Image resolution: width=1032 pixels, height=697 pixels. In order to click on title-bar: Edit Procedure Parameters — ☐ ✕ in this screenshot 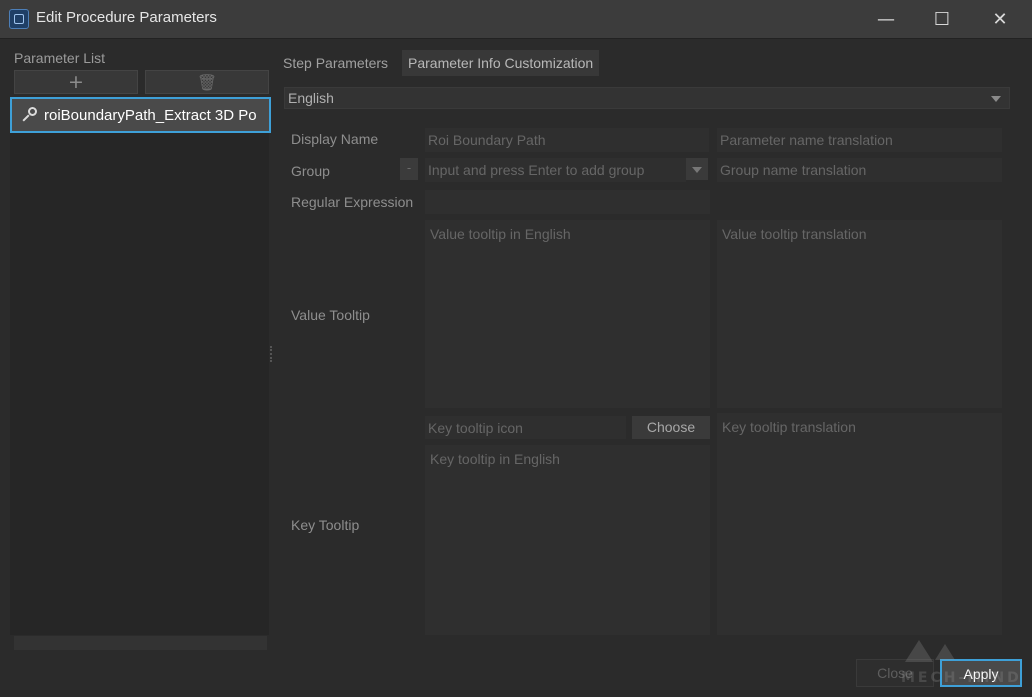, I will do `click(516, 19)`.